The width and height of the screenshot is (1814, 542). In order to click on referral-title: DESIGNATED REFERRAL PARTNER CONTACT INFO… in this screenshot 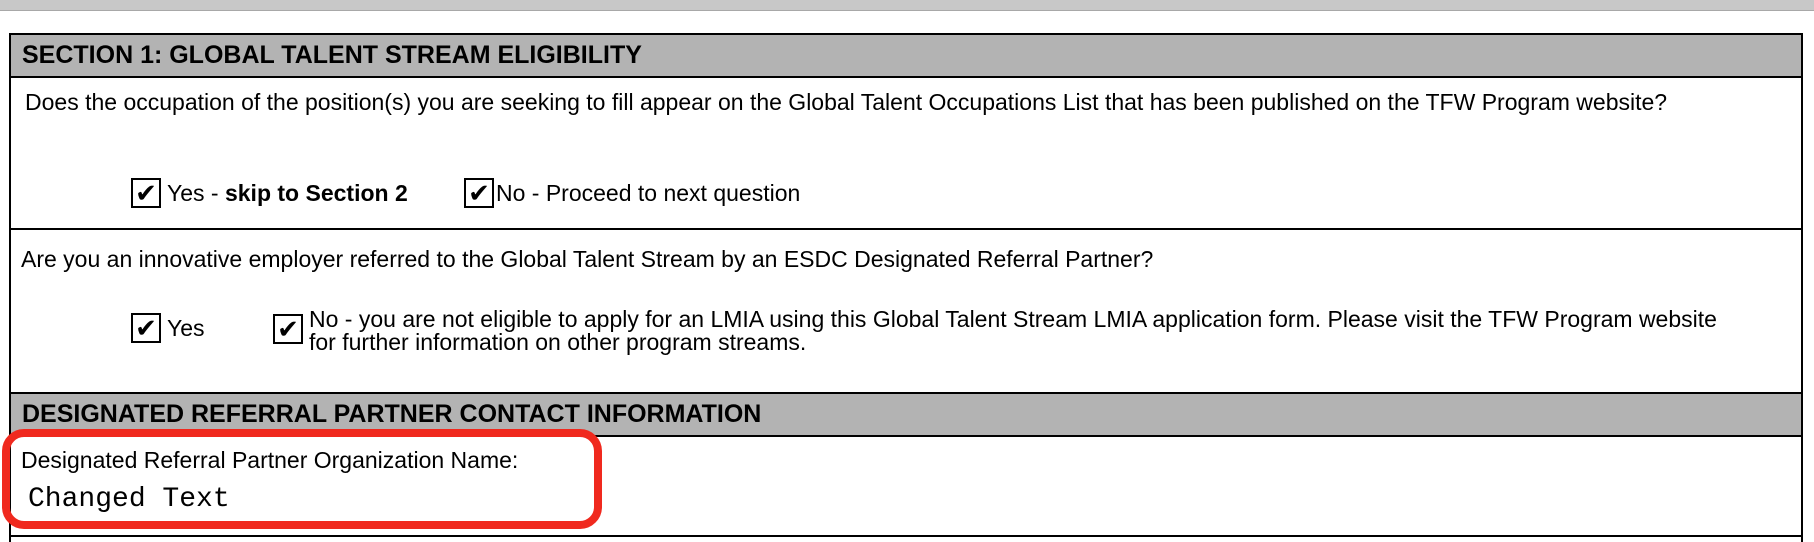, I will do `click(392, 414)`.